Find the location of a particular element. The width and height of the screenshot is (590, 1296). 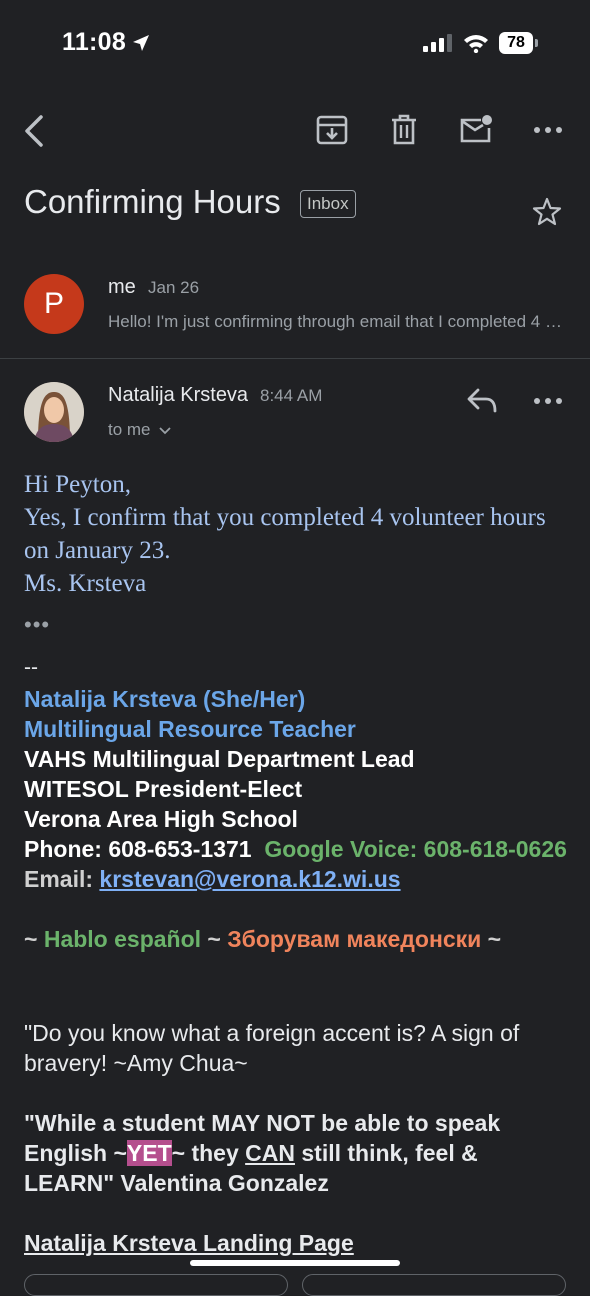

quote-highlight-yet: YET is located at coordinates (149, 1153).